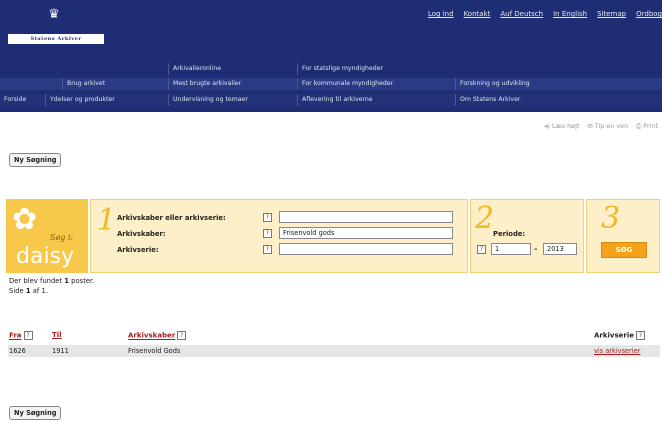 The image size is (662, 421). I want to click on page-tools: ◂) Læs højt ✉ Tip en ven ⎙ Print, so click(601, 126).